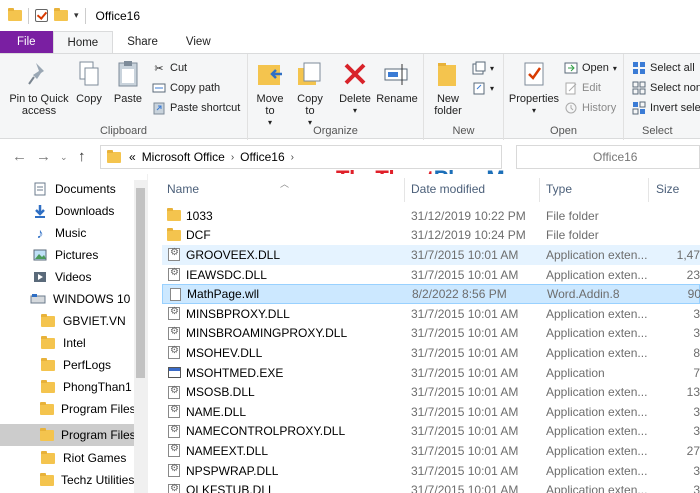  I want to click on select-none-button: Select none, so click(666, 88).